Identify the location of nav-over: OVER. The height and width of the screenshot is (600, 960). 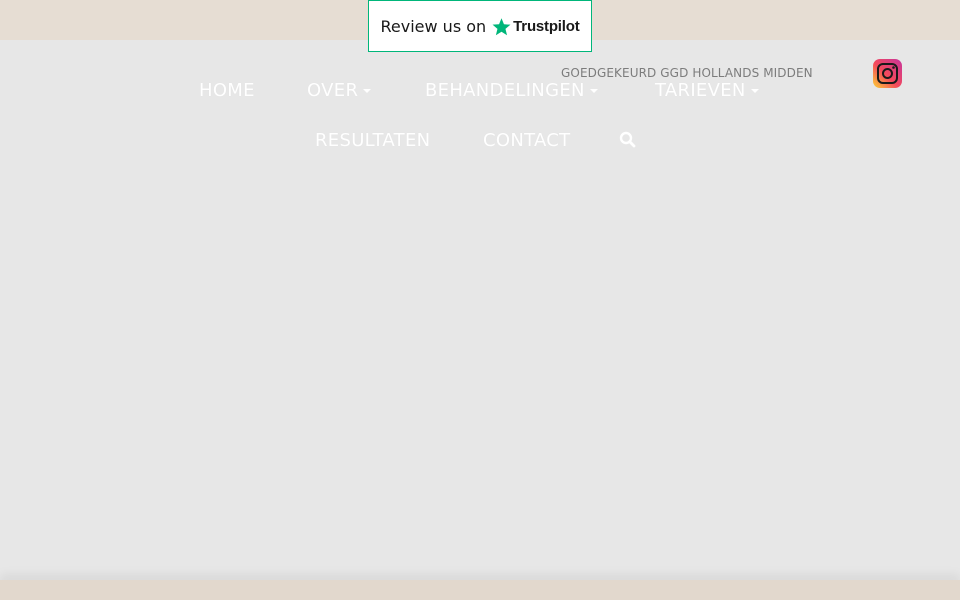
(339, 90).